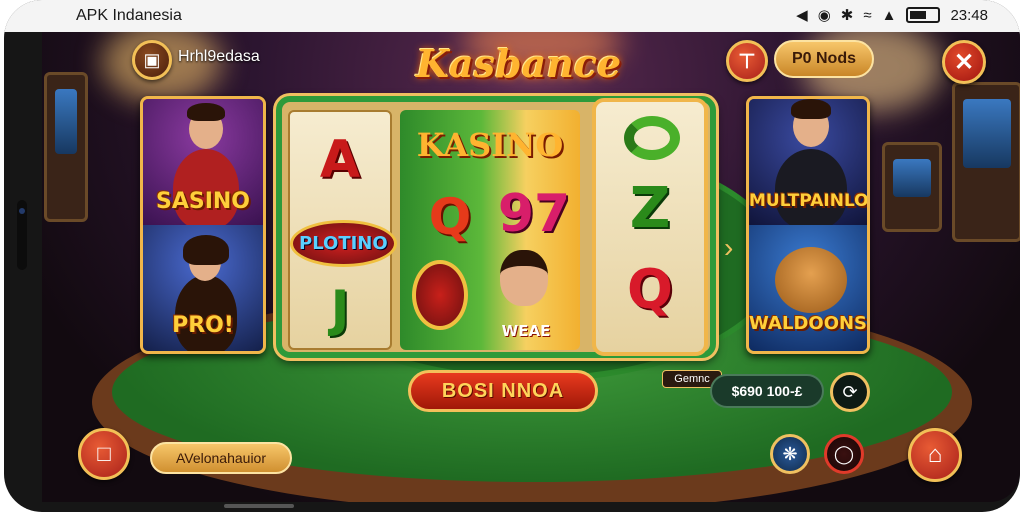 The height and width of the screenshot is (512, 1024). I want to click on gift-button: □, so click(104, 454).